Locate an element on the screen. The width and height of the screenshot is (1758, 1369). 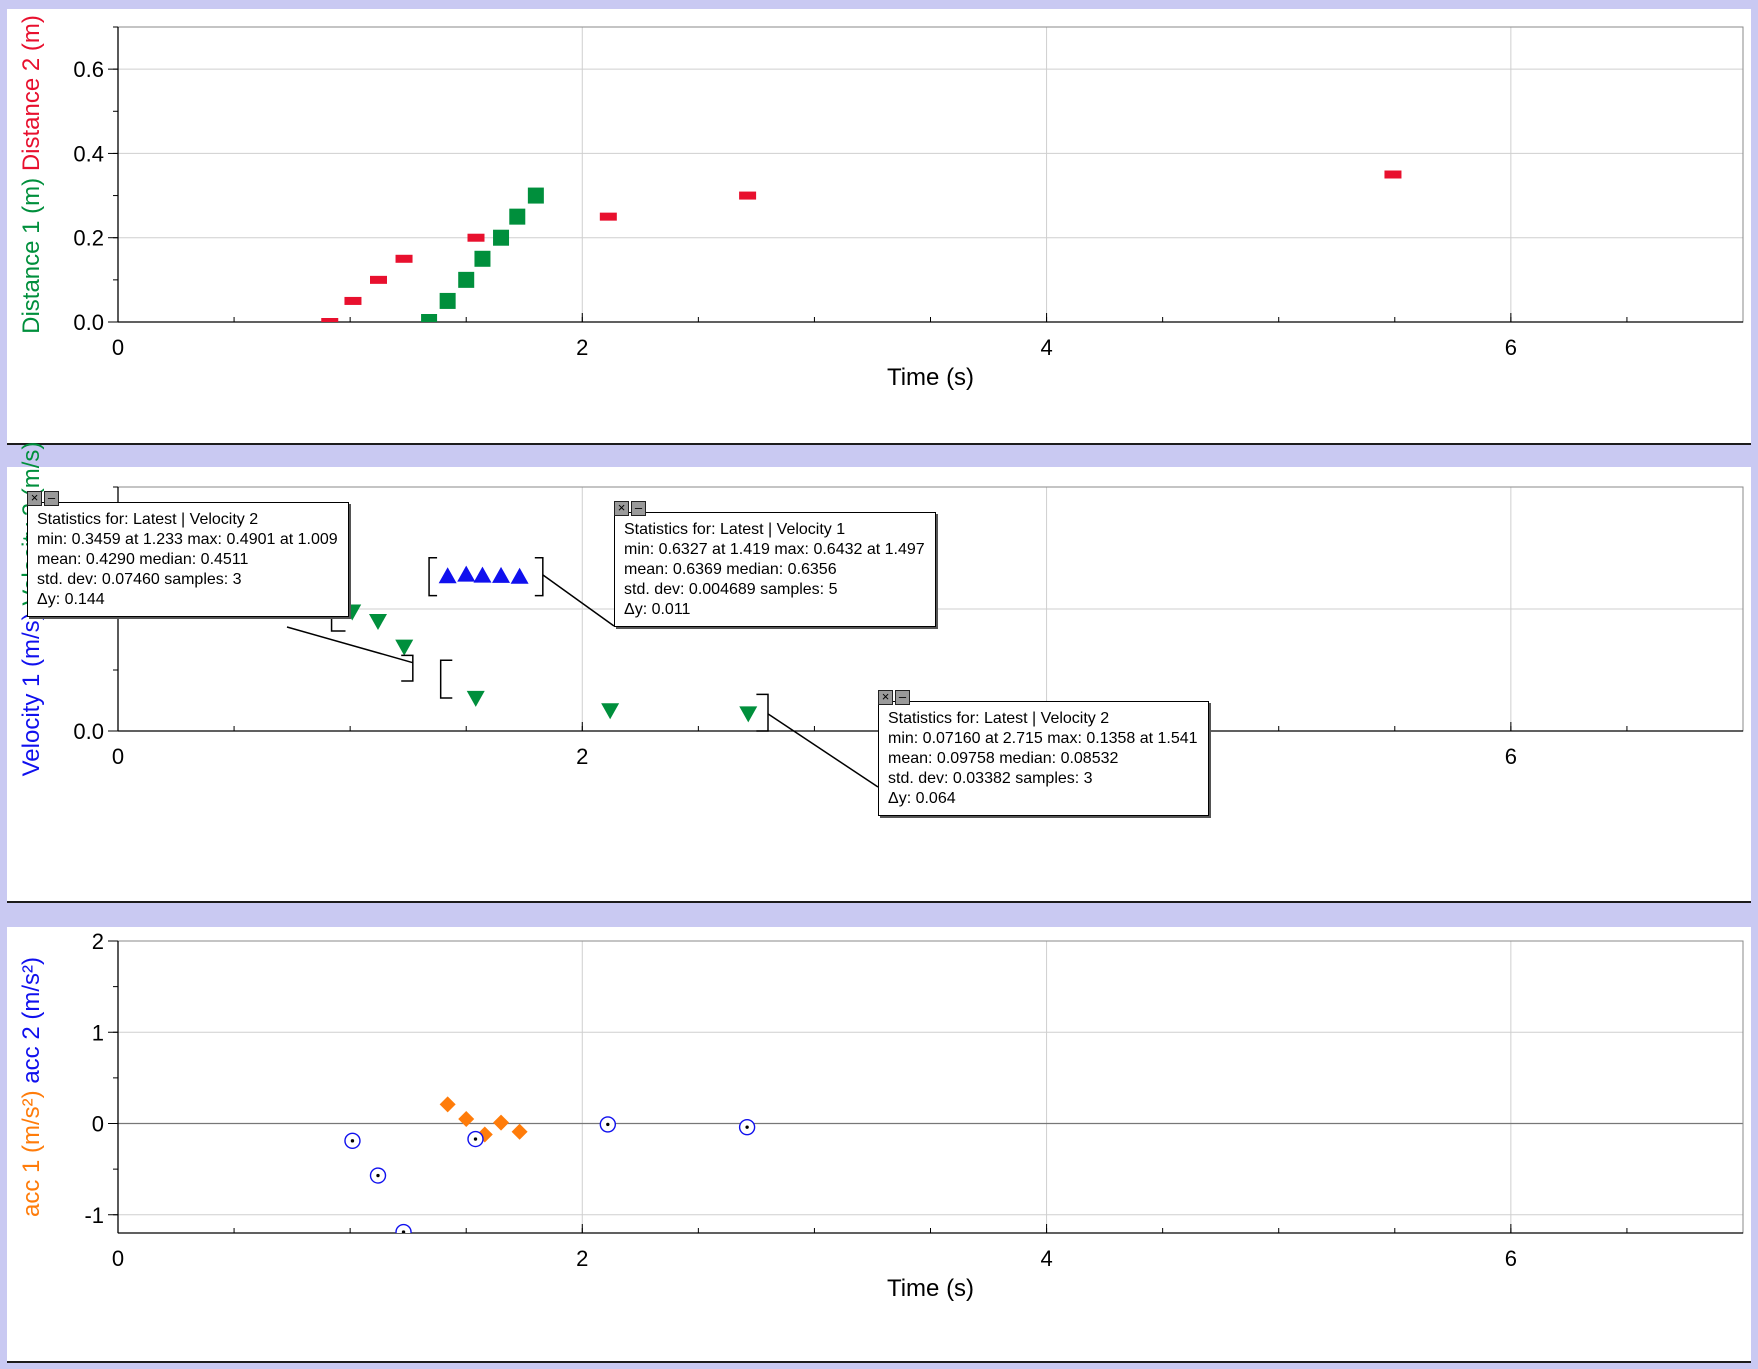
y-axis-label-part: Velocity 1 (m/s) is located at coordinates (31, 694).